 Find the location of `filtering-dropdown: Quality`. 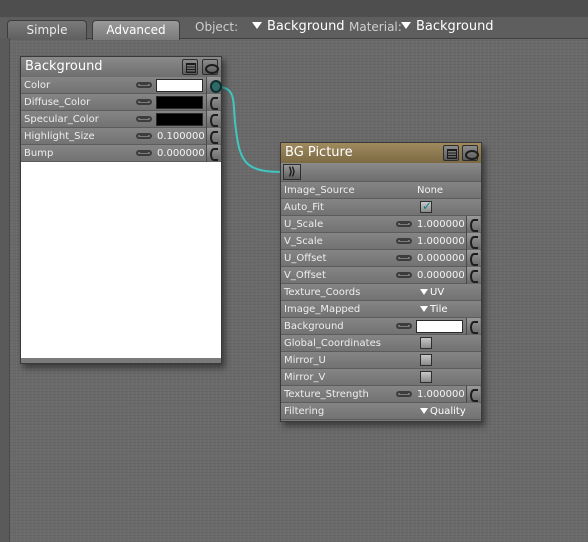

filtering-dropdown: Quality is located at coordinates (443, 411).